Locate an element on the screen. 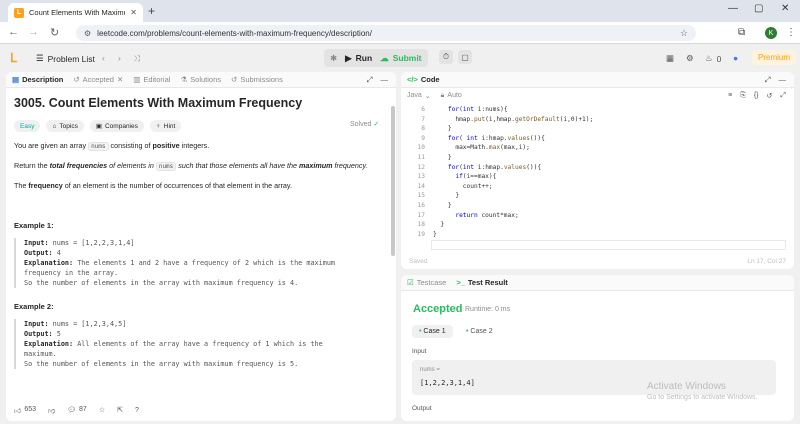 This screenshot has height=424, width=800. braces-icon: {} is located at coordinates (756, 96).